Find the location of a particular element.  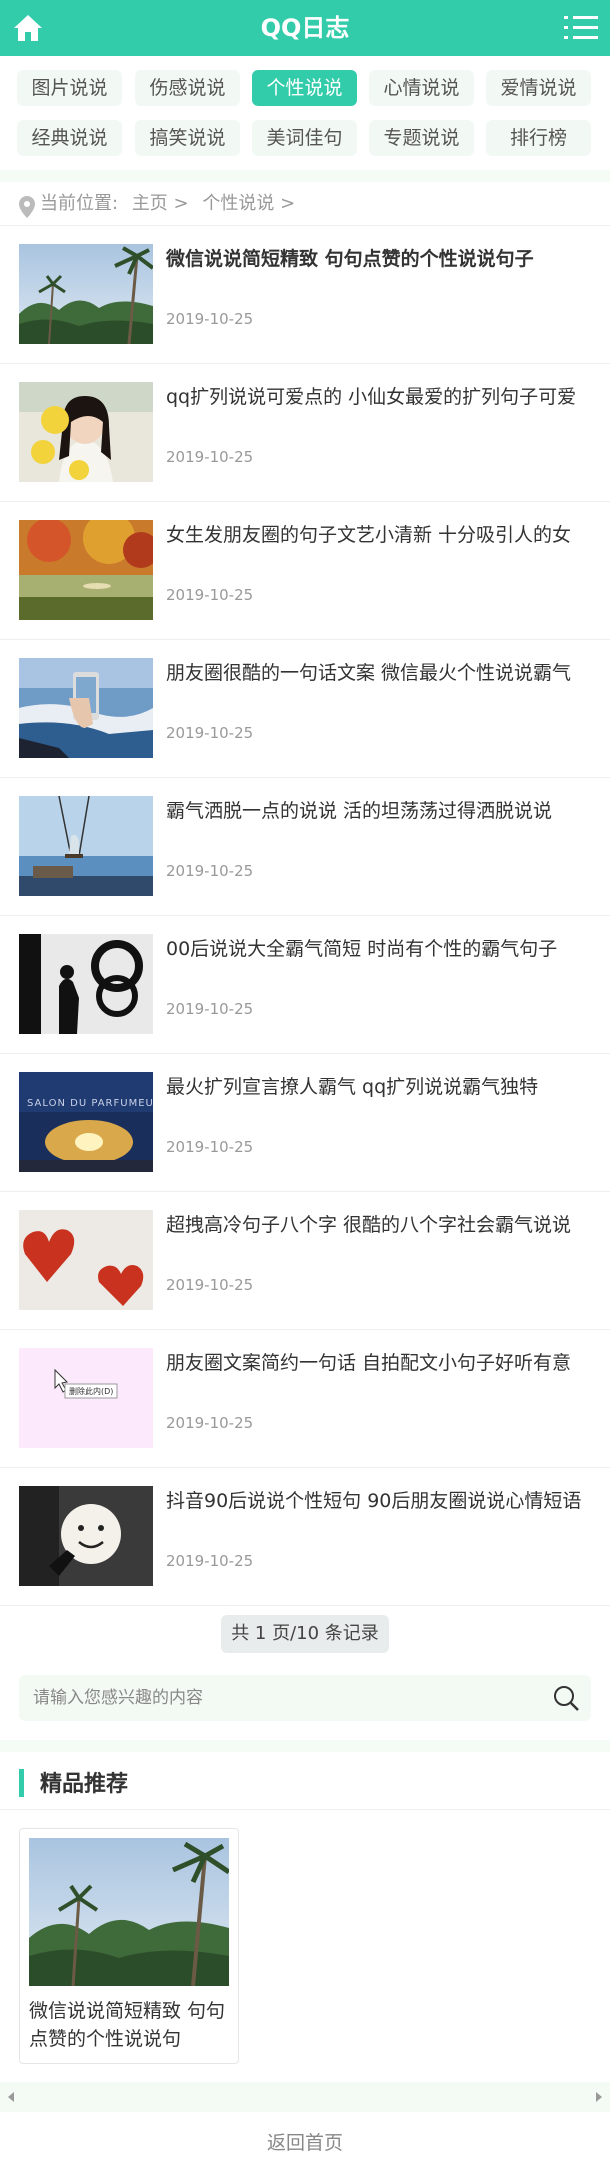

location-pin-icon is located at coordinates (27, 205).